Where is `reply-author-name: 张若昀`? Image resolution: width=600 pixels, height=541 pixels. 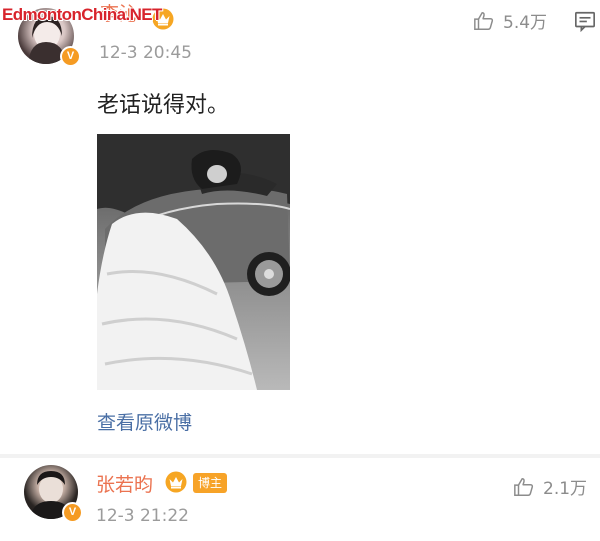
reply-author-name: 张若昀 is located at coordinates (124, 483).